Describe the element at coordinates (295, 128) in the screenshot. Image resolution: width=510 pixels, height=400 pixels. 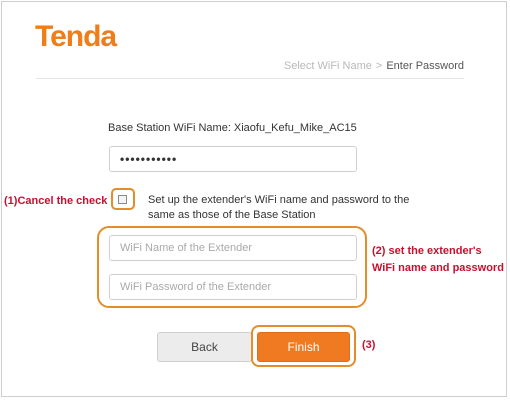
I see `base-station-wifi-name: Xiaofu_Kefu_Mike_AC15` at that location.